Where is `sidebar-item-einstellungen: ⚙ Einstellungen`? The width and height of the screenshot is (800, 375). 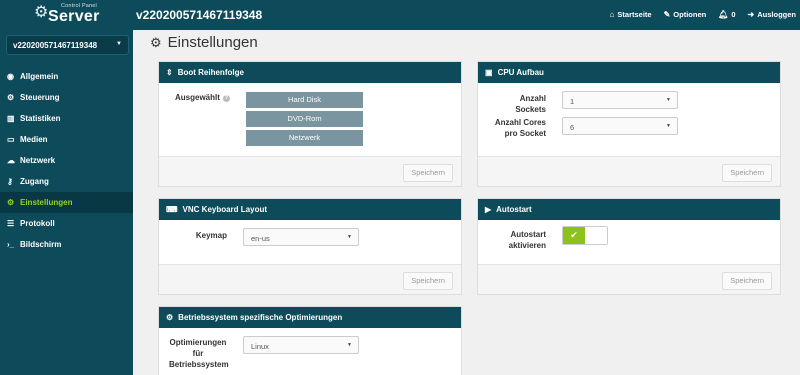
sidebar-item-einstellungen: ⚙ Einstellungen is located at coordinates (66, 202).